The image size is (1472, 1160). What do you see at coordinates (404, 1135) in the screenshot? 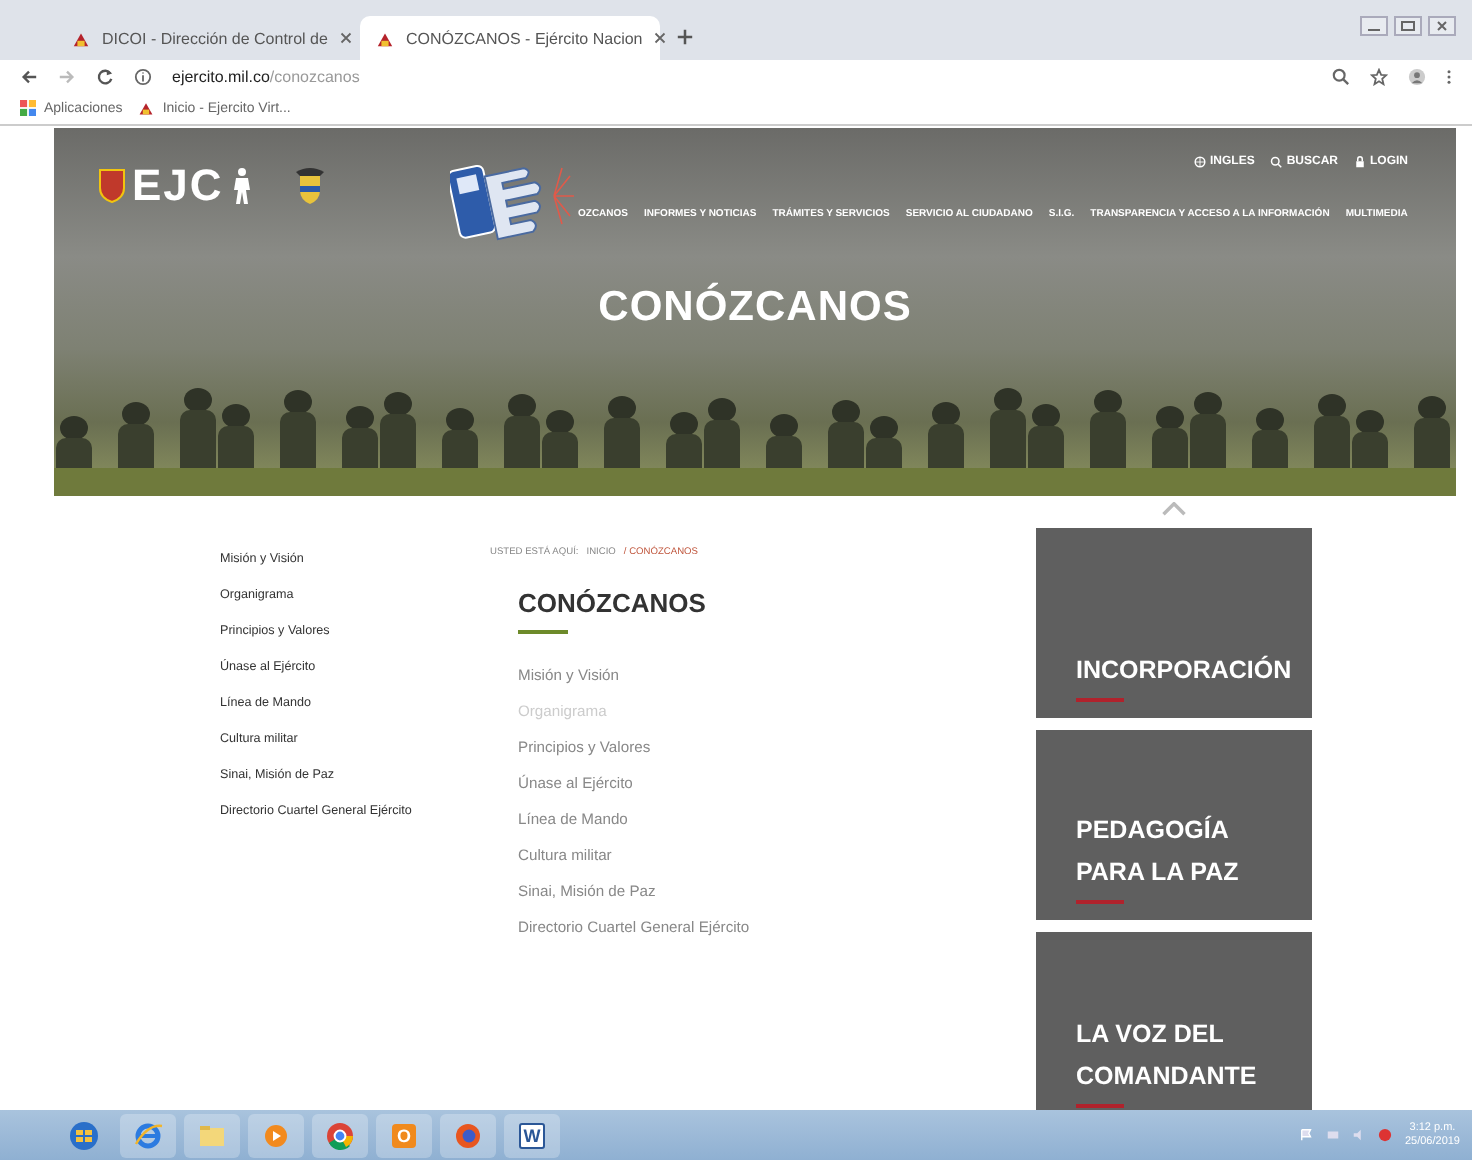
I see `mail-app-icon: O` at bounding box center [404, 1135].